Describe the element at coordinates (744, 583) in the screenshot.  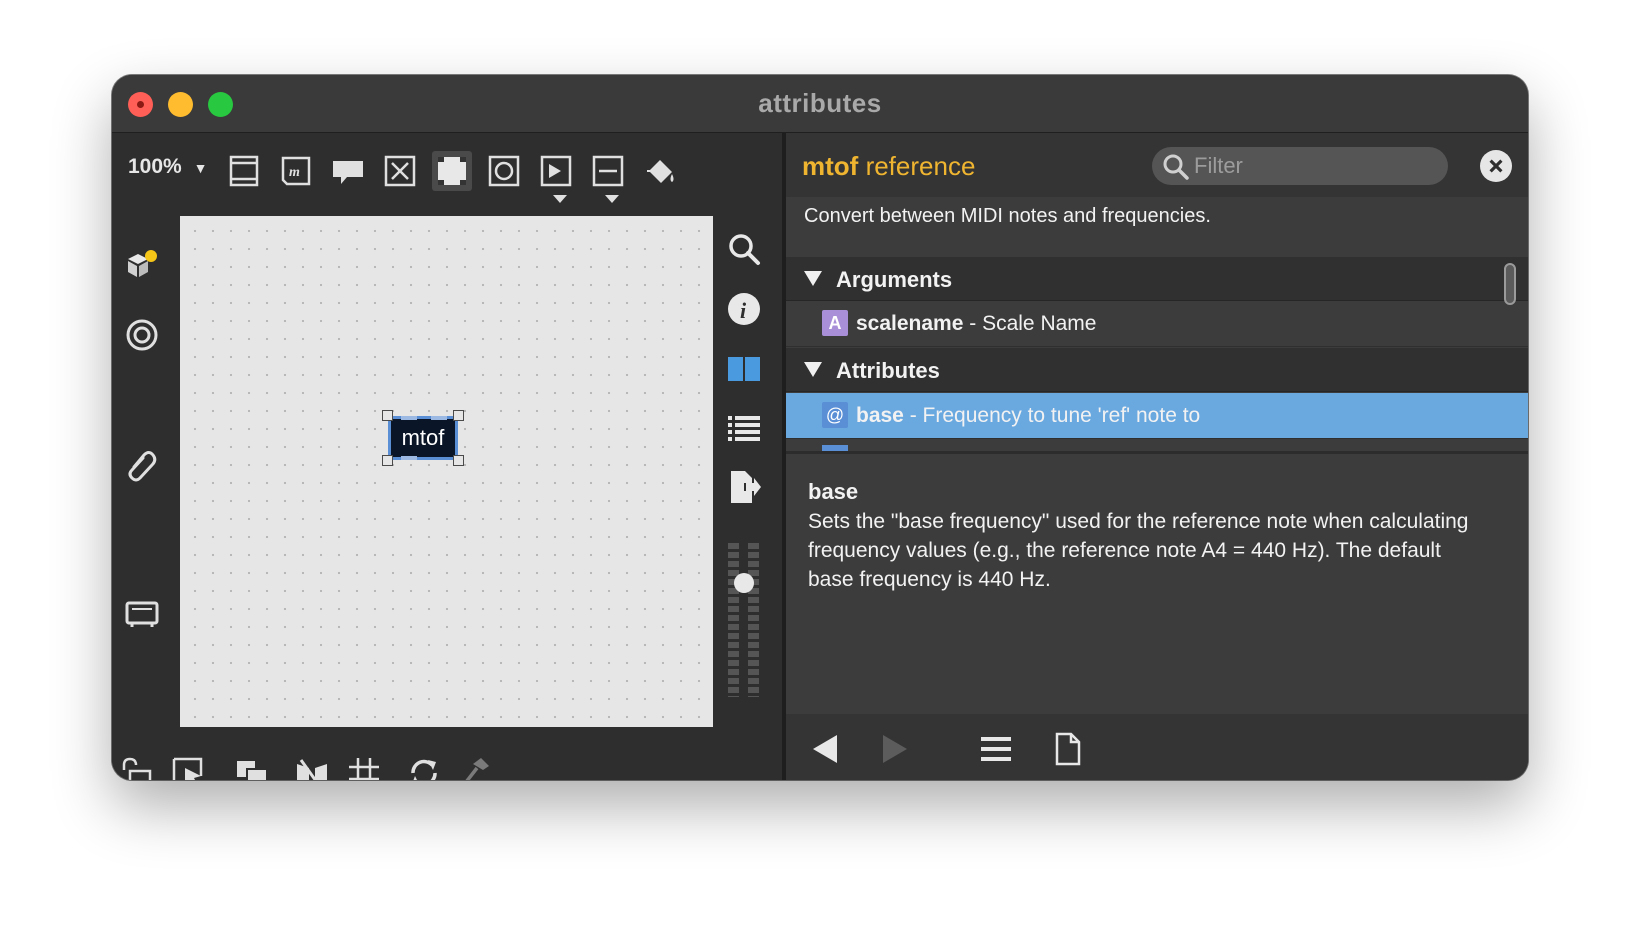
I see `gain-slider-knob` at that location.